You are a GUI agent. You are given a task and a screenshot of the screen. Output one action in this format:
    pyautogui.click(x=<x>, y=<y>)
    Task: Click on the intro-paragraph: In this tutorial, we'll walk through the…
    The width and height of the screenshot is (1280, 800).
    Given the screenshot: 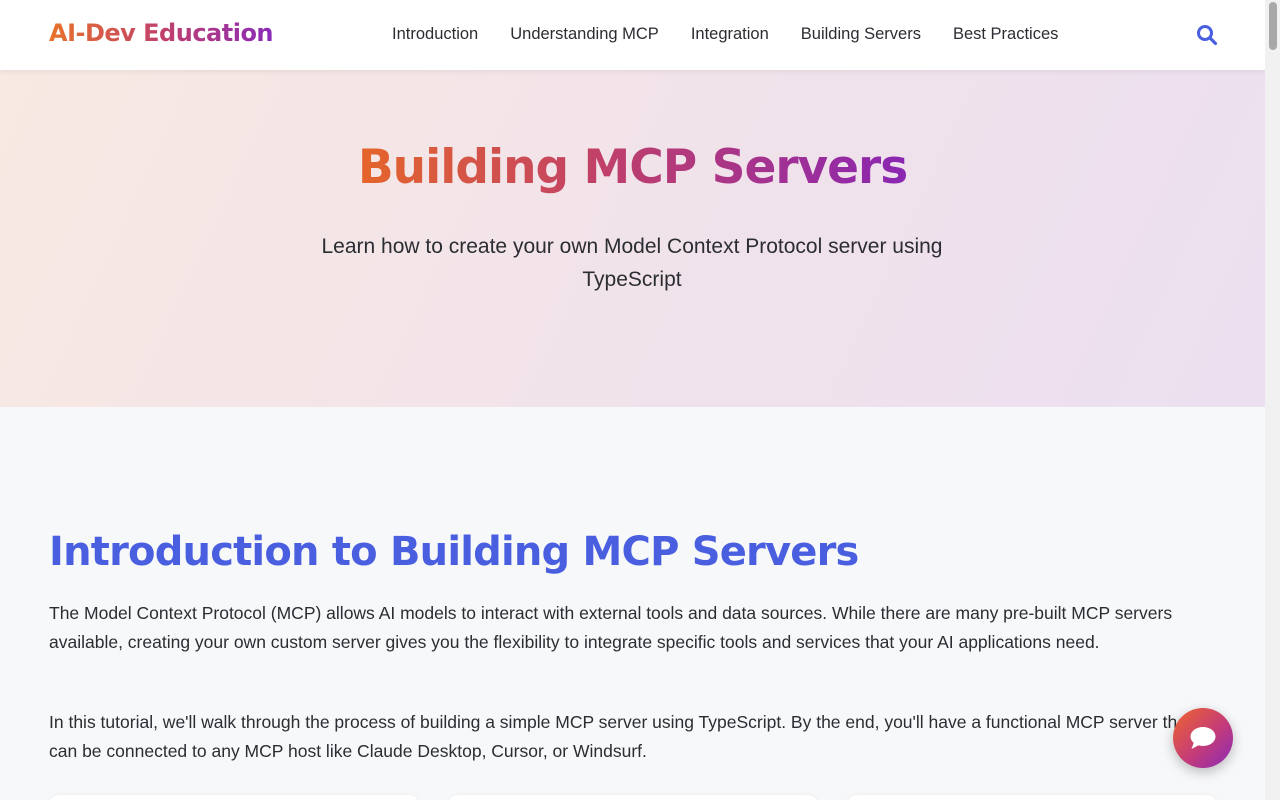 What is the action you would take?
    pyautogui.click(x=620, y=736)
    